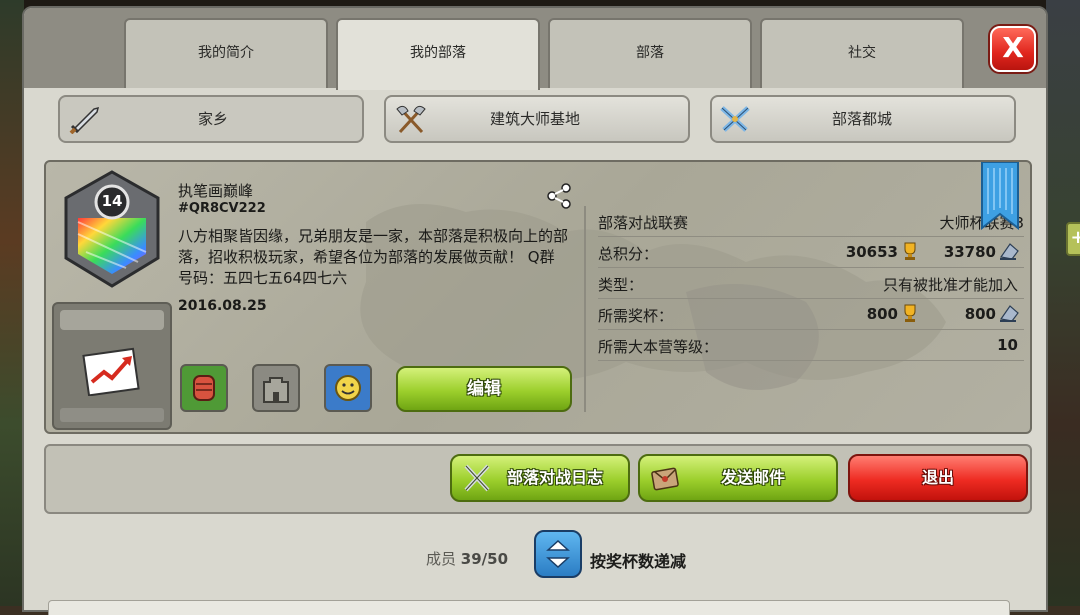 The height and width of the screenshot is (615, 1080). What do you see at coordinates (628, 254) in the screenshot?
I see `total-points-label: 总积分：` at bounding box center [628, 254].